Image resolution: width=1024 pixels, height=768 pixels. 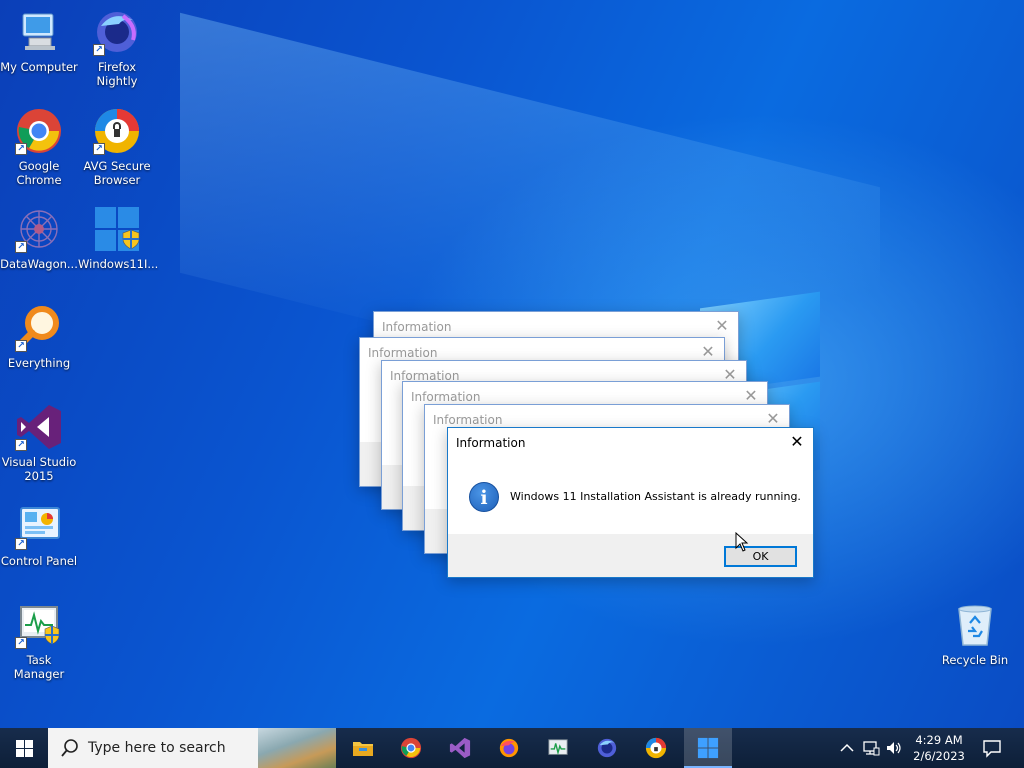 I want to click on taskbar-visual-studio, so click(x=460, y=748).